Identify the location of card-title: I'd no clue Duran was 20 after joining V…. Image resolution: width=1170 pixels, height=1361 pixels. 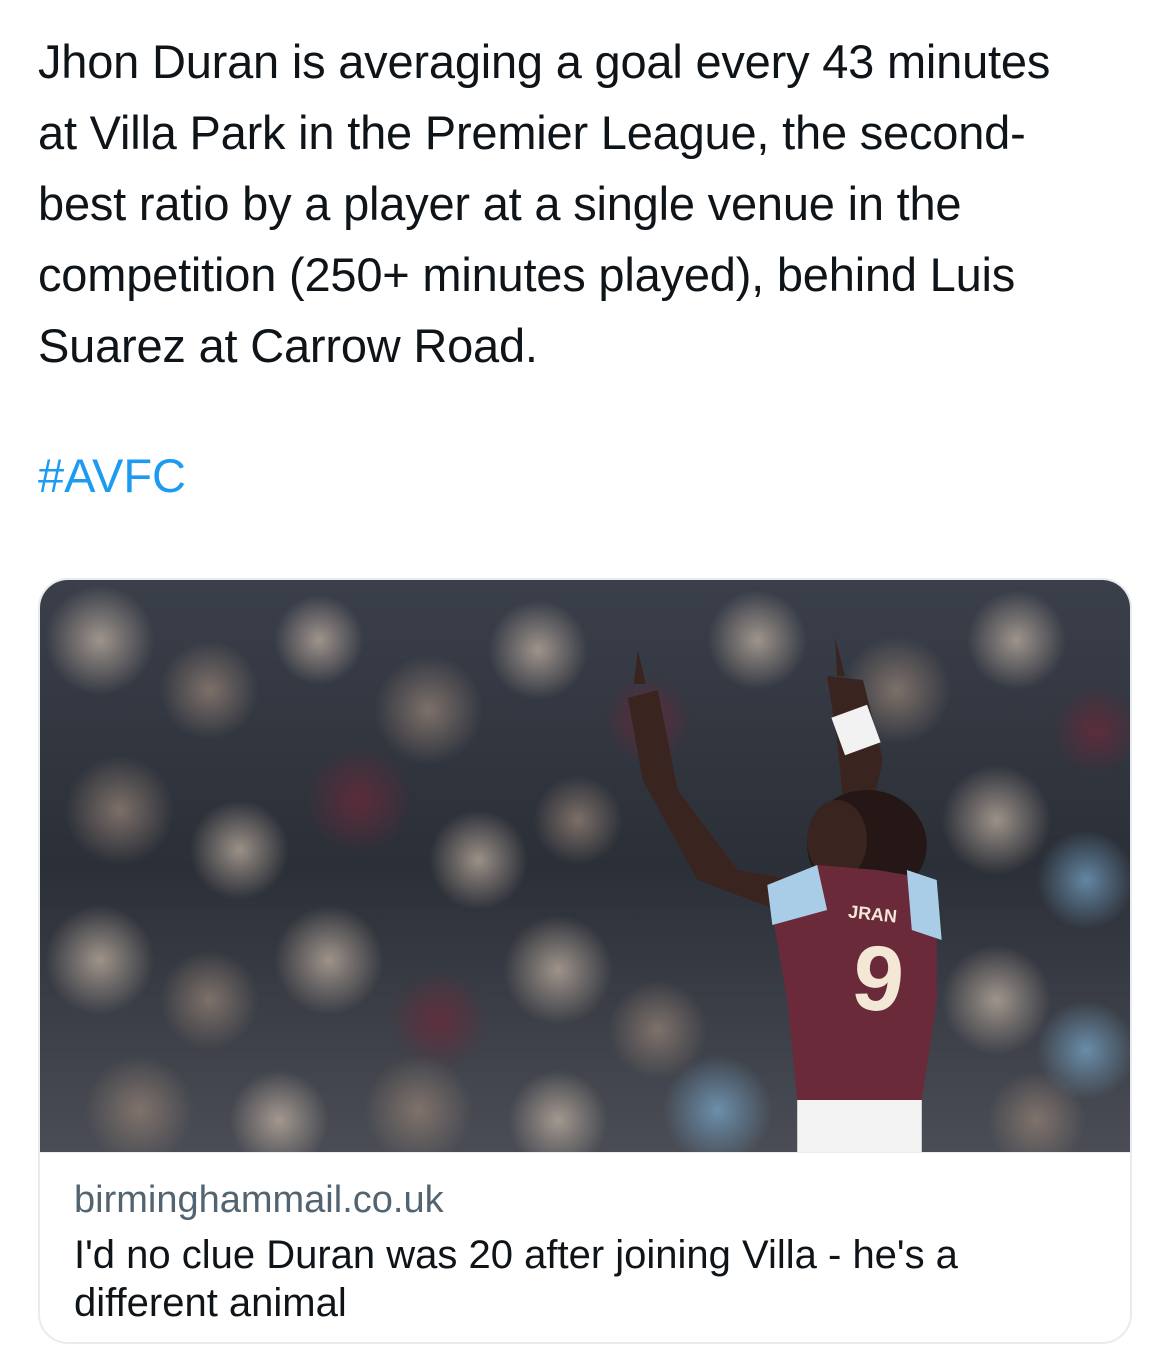
(516, 1279).